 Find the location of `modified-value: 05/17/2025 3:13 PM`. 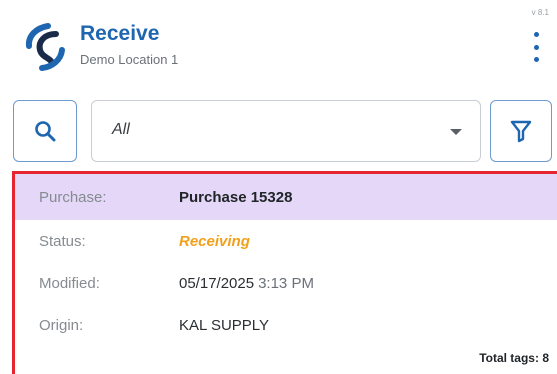

modified-value: 05/17/2025 3:13 PM is located at coordinates (246, 283).